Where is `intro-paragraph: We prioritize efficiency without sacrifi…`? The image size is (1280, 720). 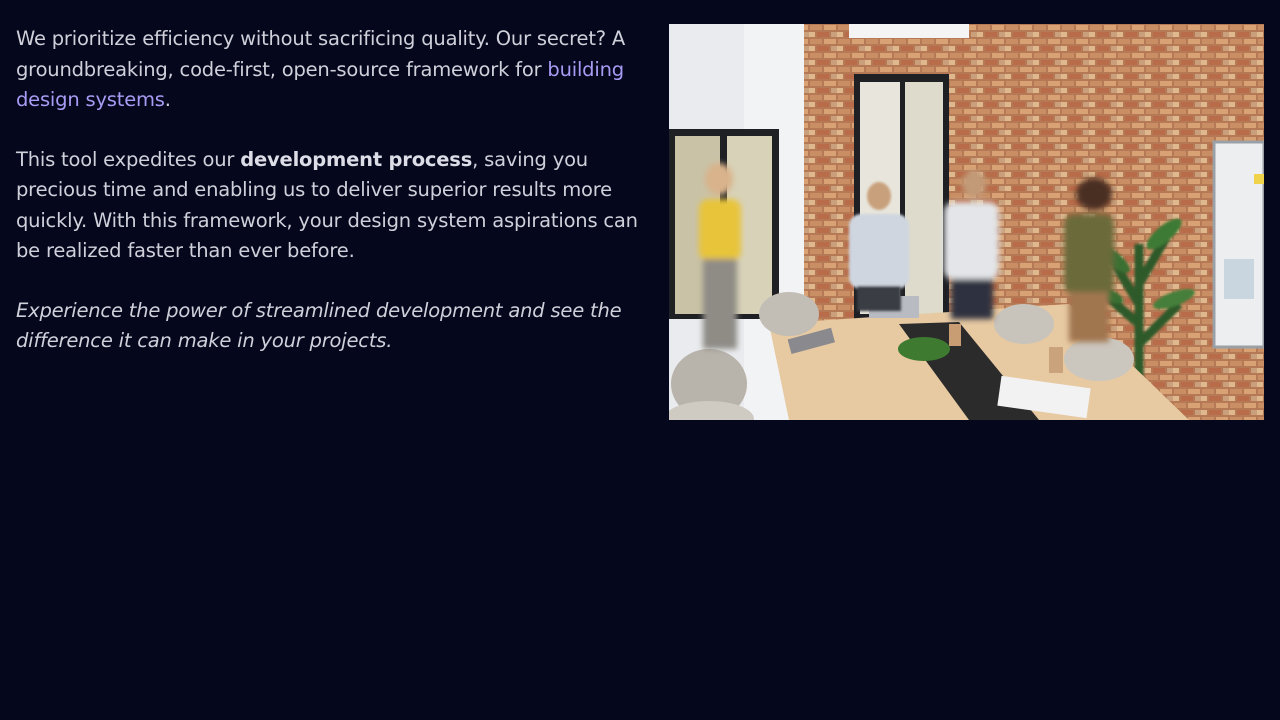 intro-paragraph: We prioritize efficiency without sacrifi… is located at coordinates (331, 70).